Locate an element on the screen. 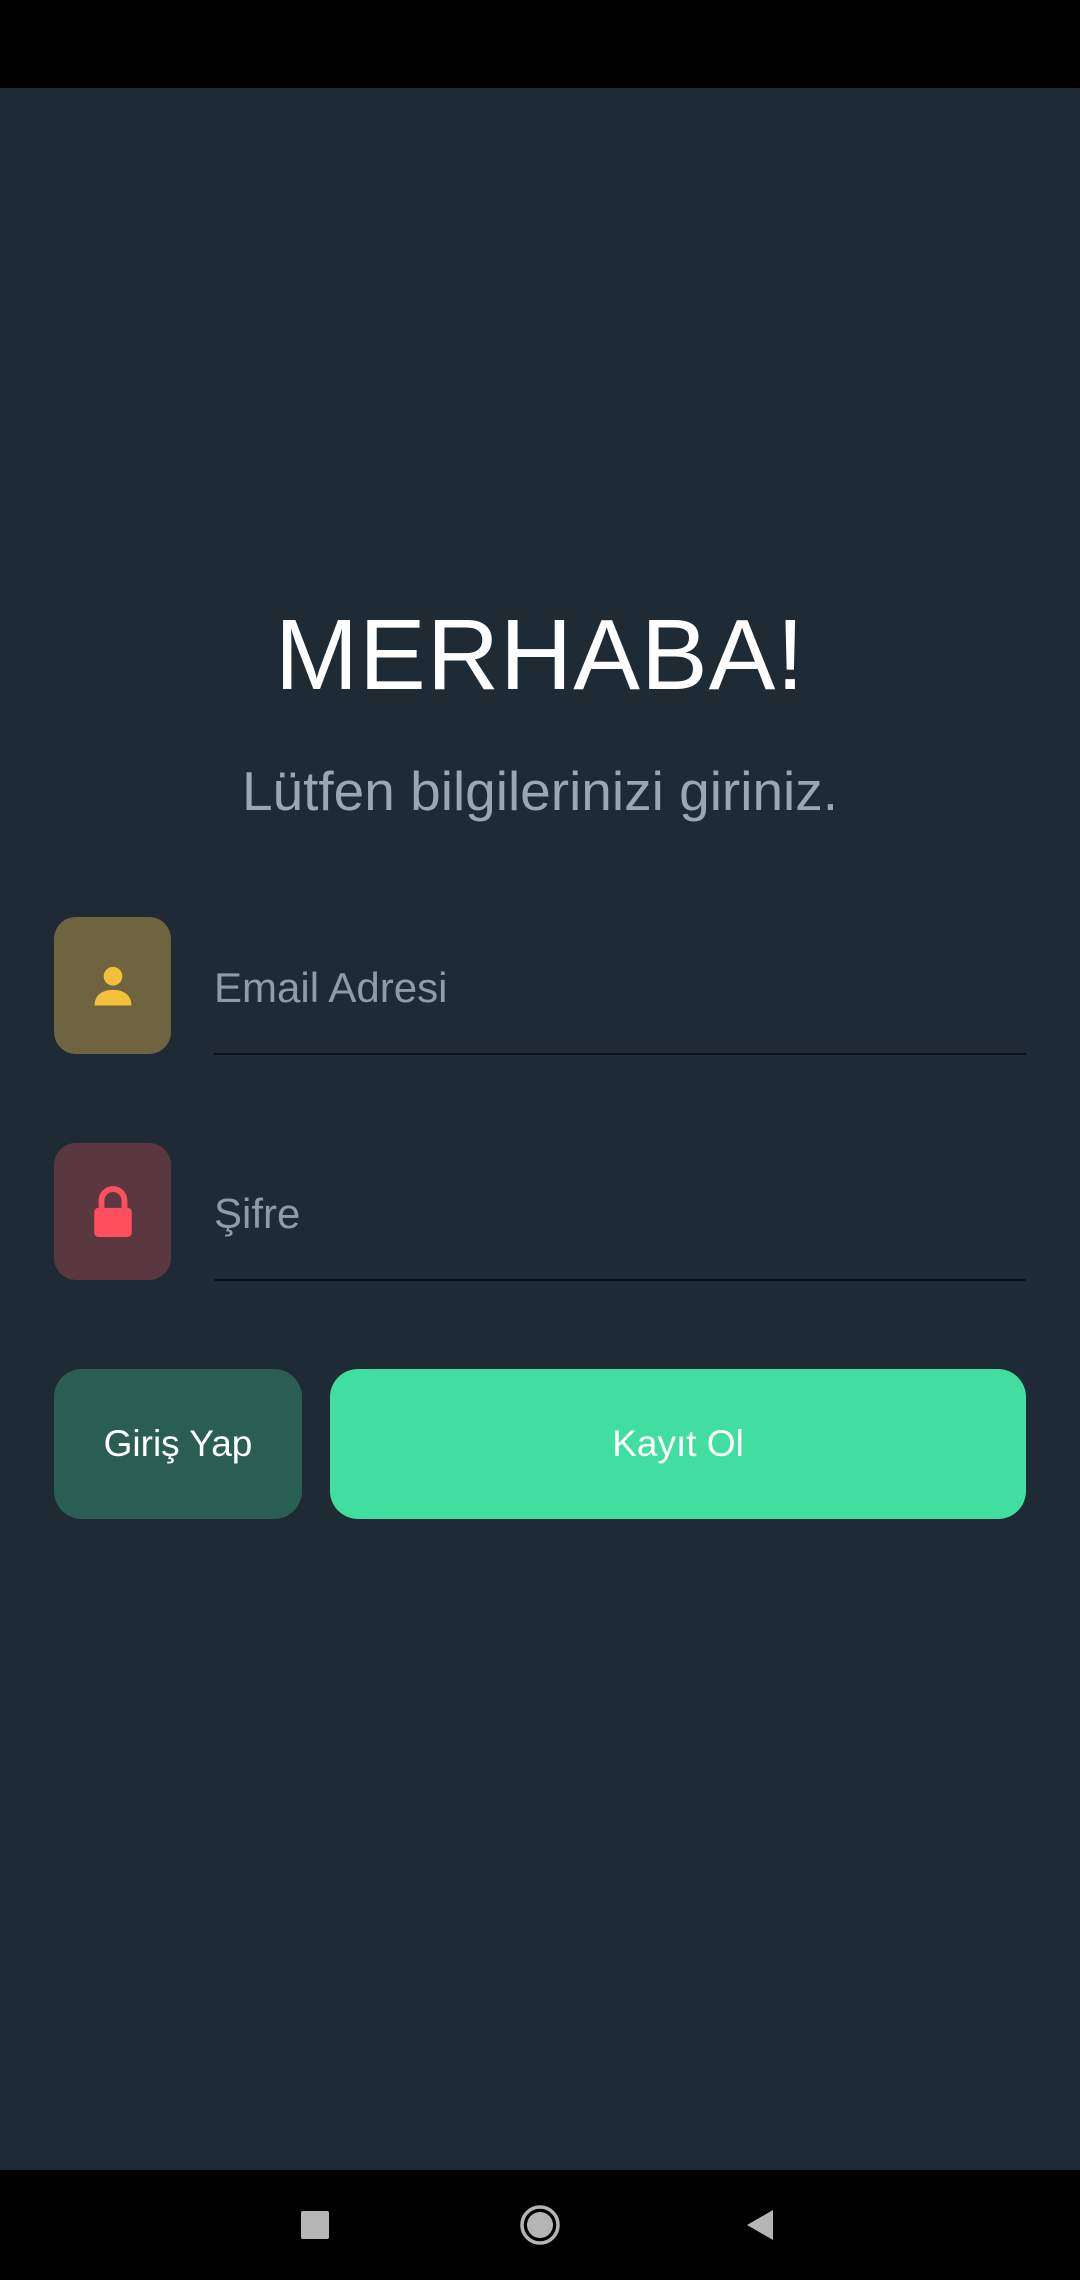 This screenshot has width=1080, height=2280. page-subtitle: Lütfen bilgilerinizi giriniz. is located at coordinates (540, 791).